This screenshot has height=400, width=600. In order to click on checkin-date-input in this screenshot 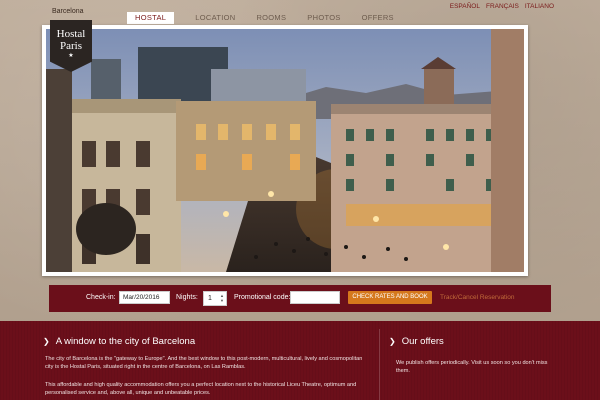, I will do `click(144, 297)`.